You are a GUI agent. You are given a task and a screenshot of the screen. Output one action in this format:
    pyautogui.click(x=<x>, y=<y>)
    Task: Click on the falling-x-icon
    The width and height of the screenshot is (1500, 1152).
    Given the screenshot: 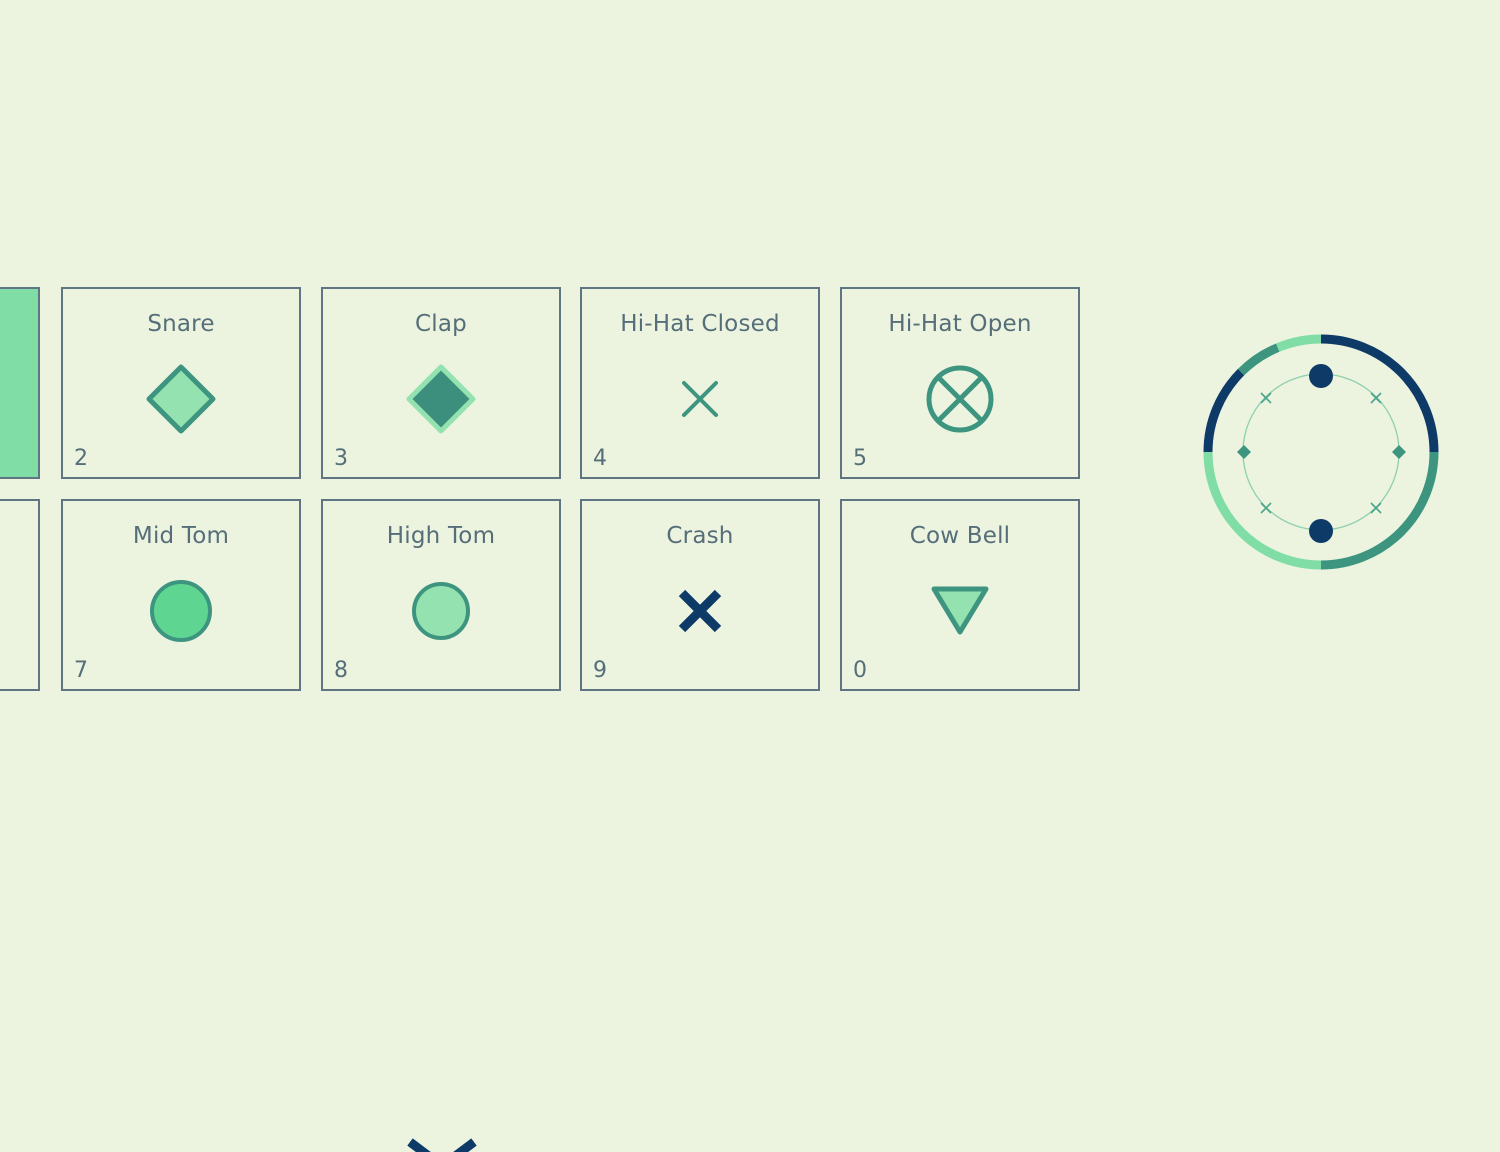 What is the action you would take?
    pyautogui.click(x=442, y=1143)
    